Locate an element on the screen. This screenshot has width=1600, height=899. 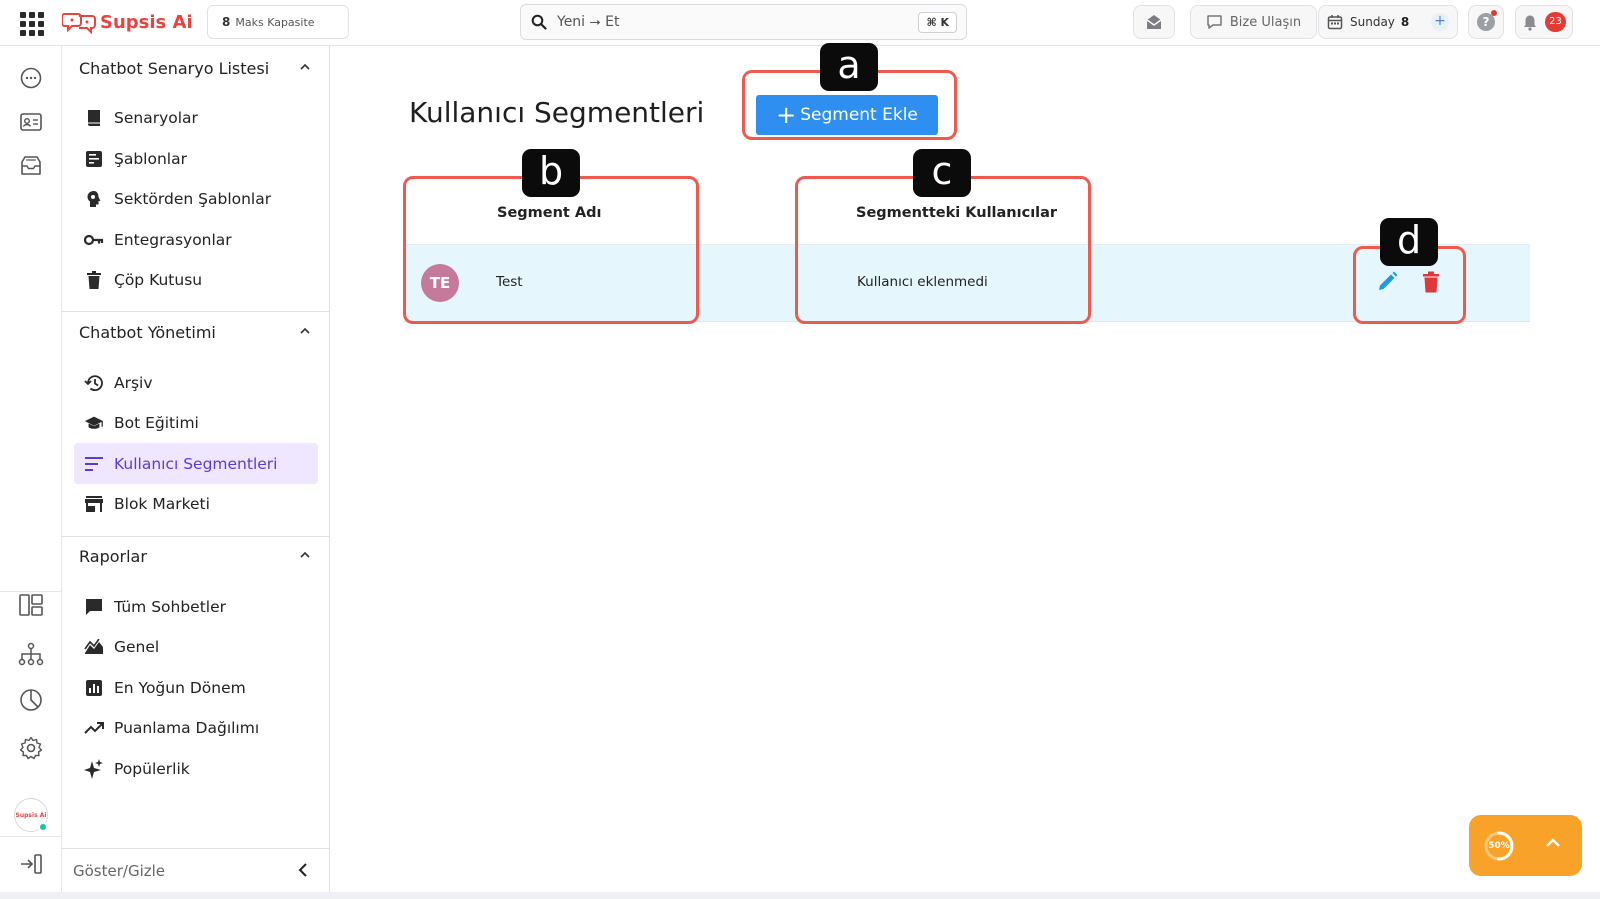
sidebar-item-templates: Şablonlar is located at coordinates (196, 158).